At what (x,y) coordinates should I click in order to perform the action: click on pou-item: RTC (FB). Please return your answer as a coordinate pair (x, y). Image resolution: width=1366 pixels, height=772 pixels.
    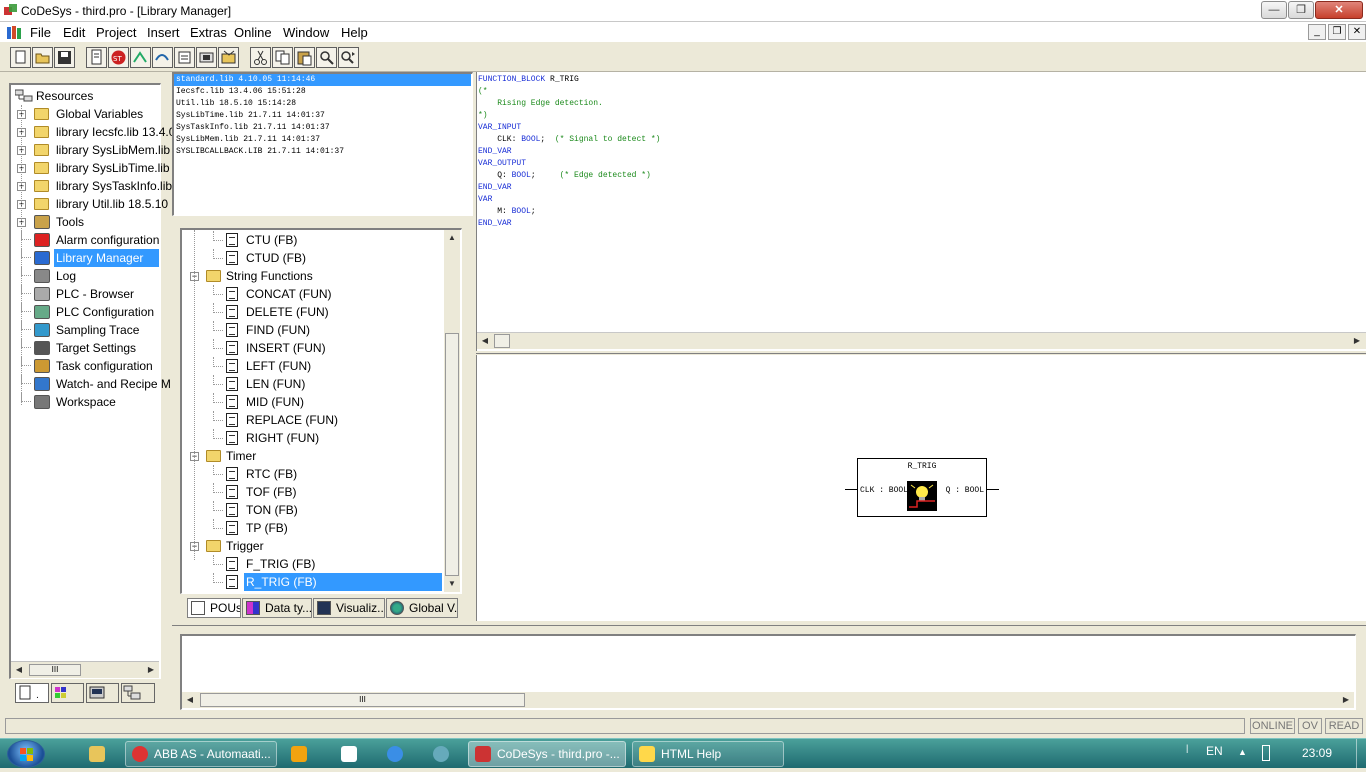
    Looking at the image, I should click on (313, 474).